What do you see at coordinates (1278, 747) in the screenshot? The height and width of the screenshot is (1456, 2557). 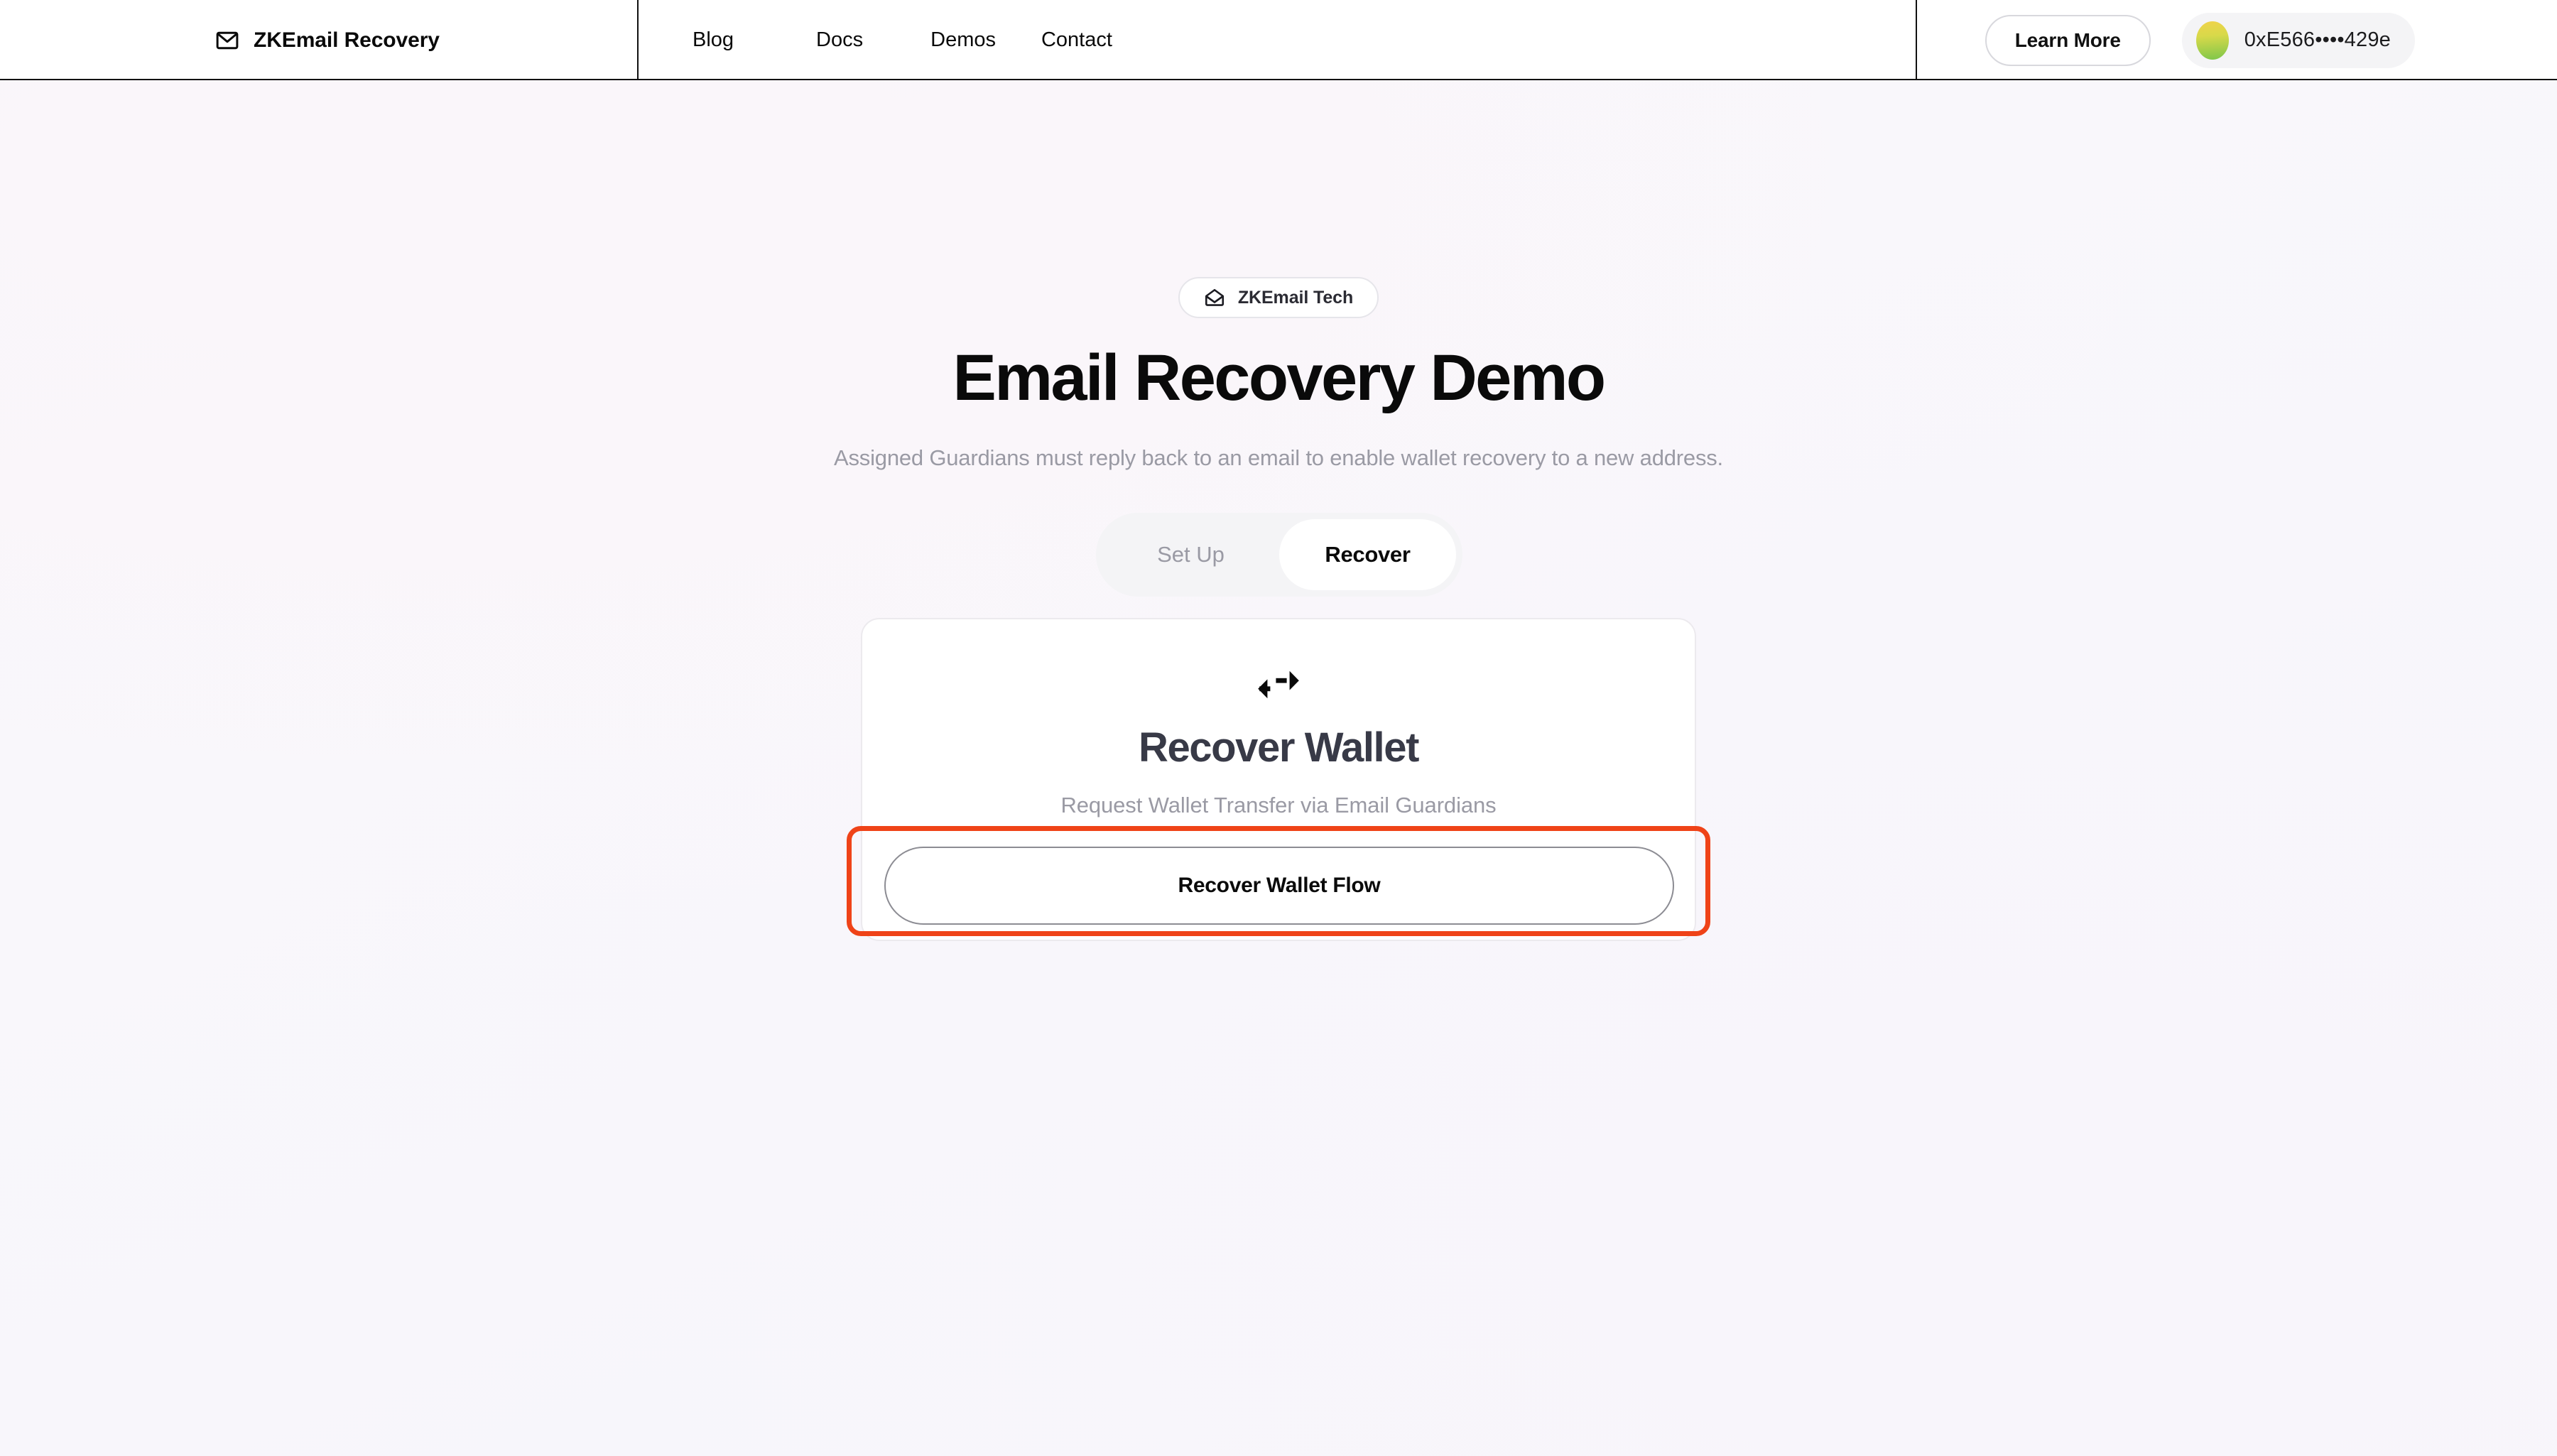 I see `card-title: Recover Wallet` at bounding box center [1278, 747].